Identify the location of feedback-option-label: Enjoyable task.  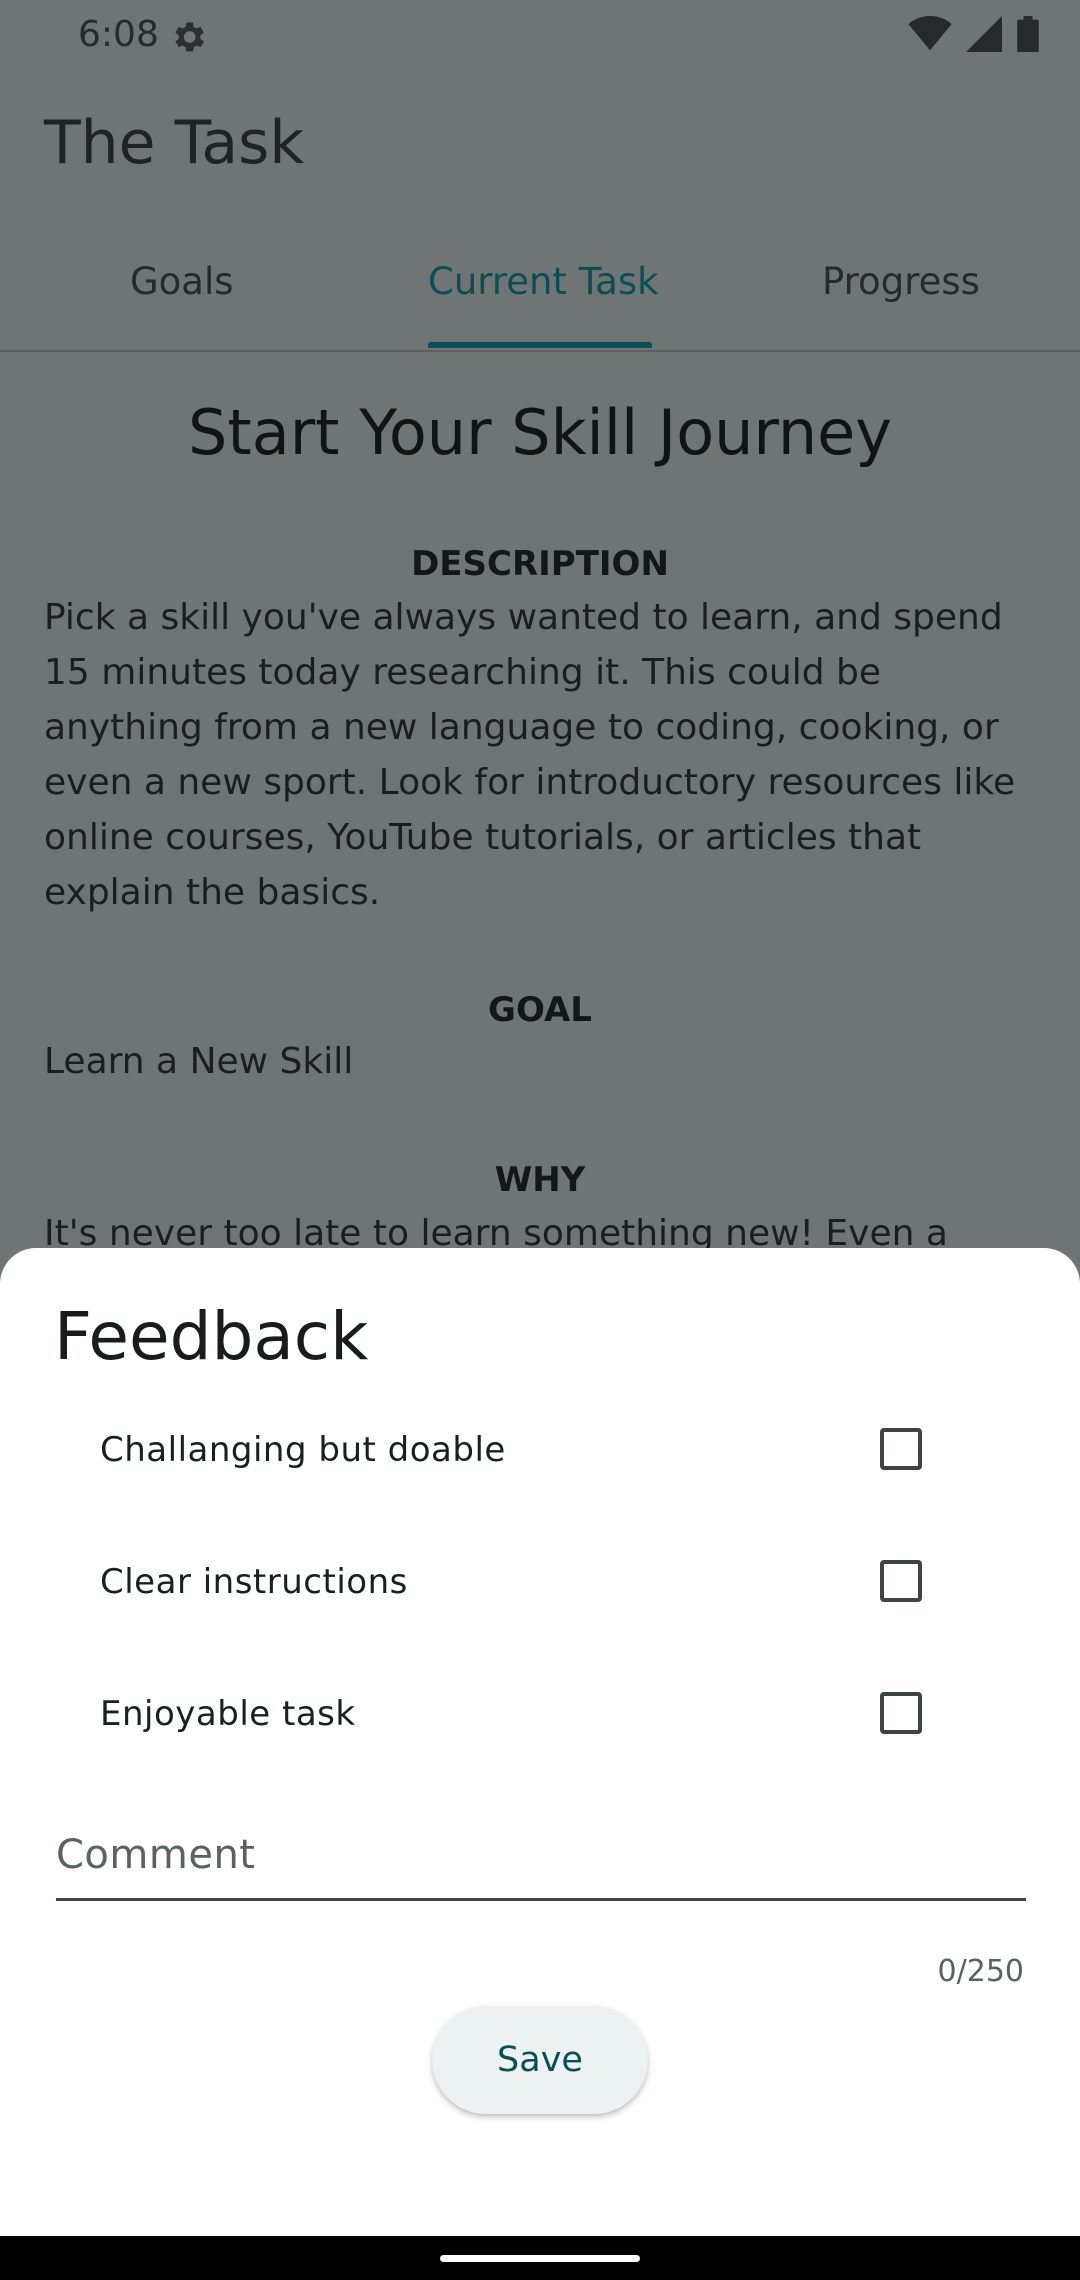
(228, 1714).